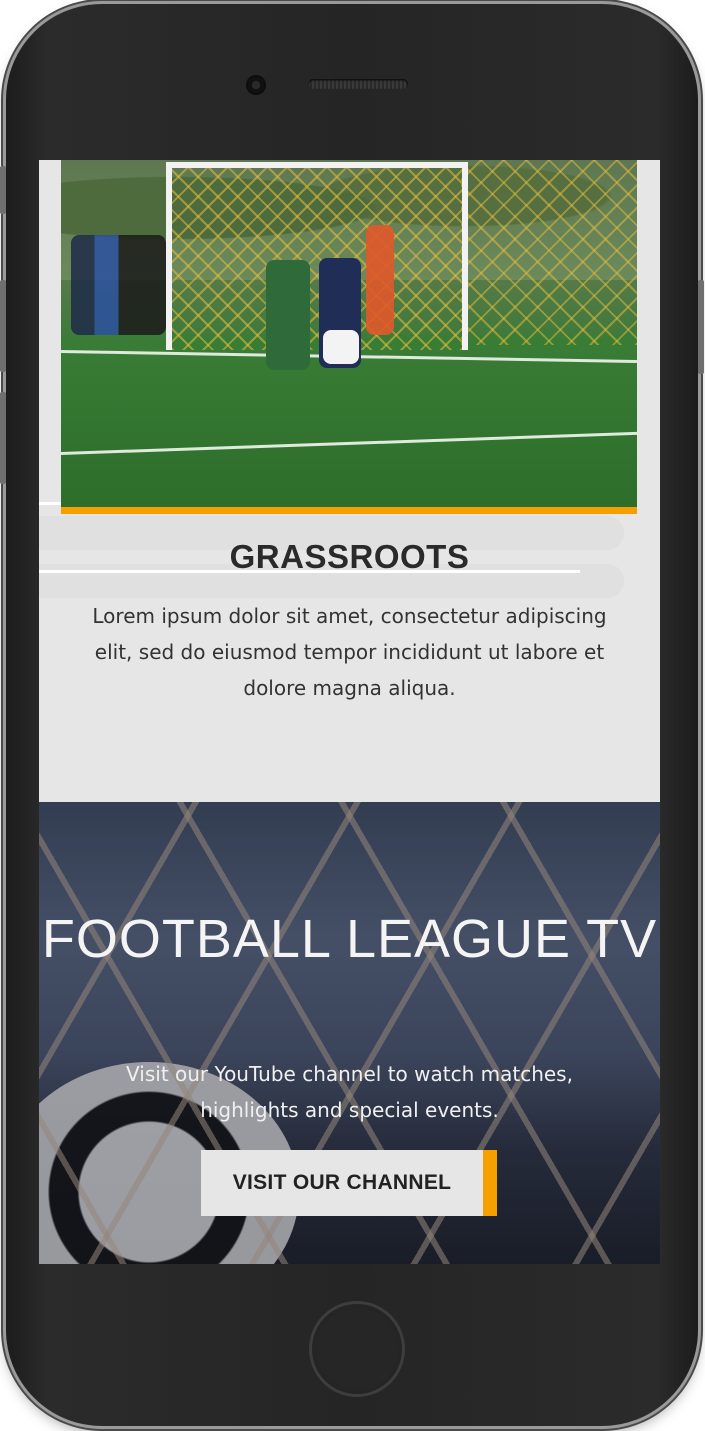 The height and width of the screenshot is (1431, 705). What do you see at coordinates (118, 285) in the screenshot?
I see `photo-spectators` at bounding box center [118, 285].